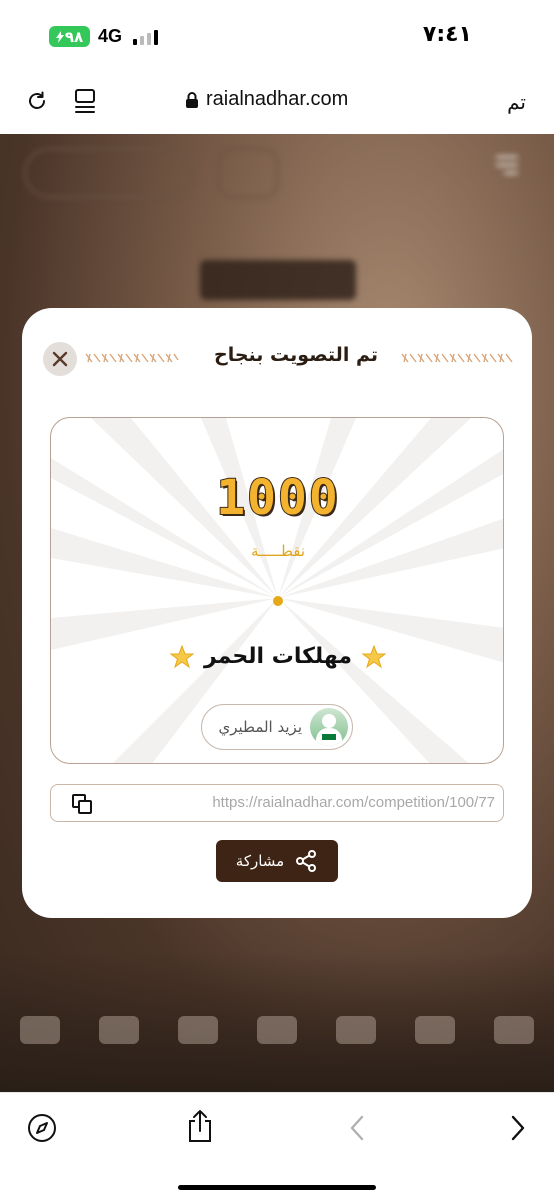 Image resolution: width=554 pixels, height=1200 pixels. I want to click on background-cart-button, so click(248, 173).